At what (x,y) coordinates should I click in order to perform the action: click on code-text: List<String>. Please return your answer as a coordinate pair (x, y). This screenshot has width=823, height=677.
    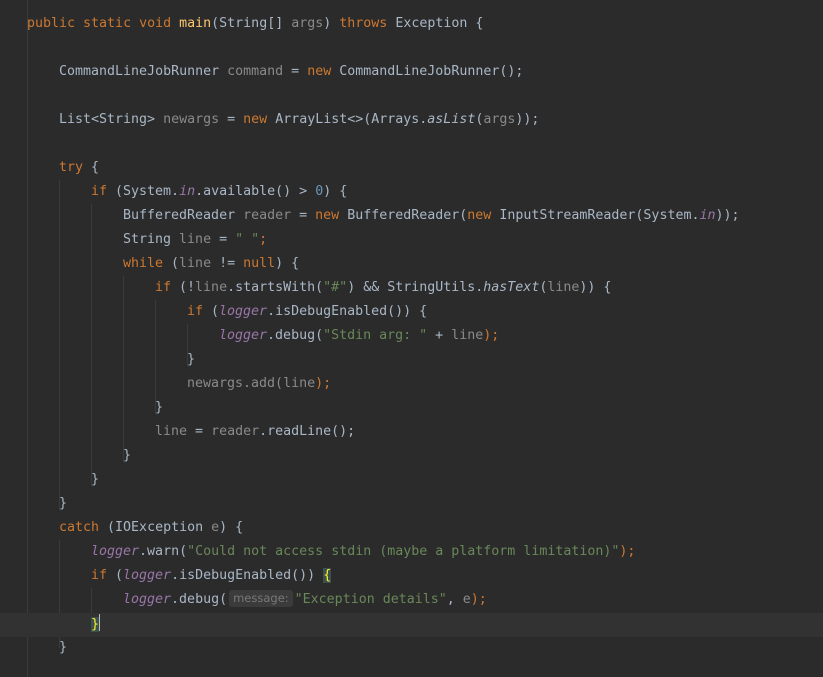
    Looking at the image, I should click on (111, 119).